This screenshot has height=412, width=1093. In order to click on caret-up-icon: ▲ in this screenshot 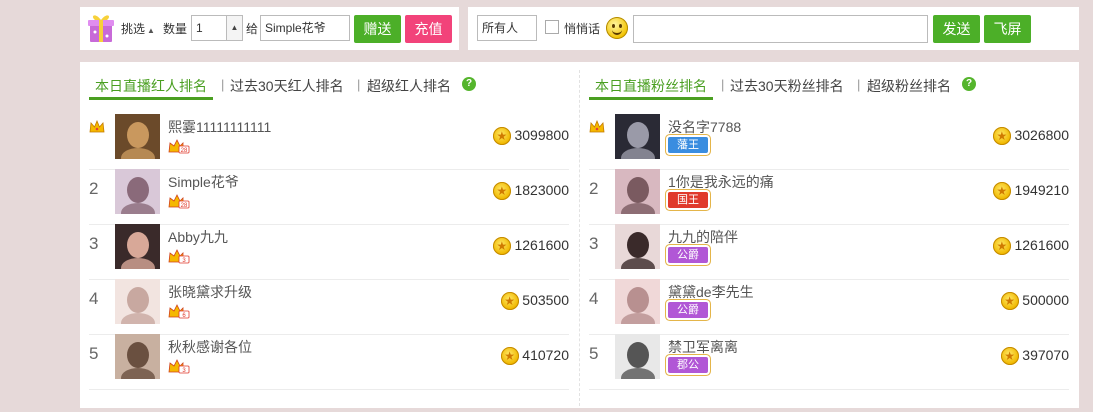, I will do `click(151, 30)`.